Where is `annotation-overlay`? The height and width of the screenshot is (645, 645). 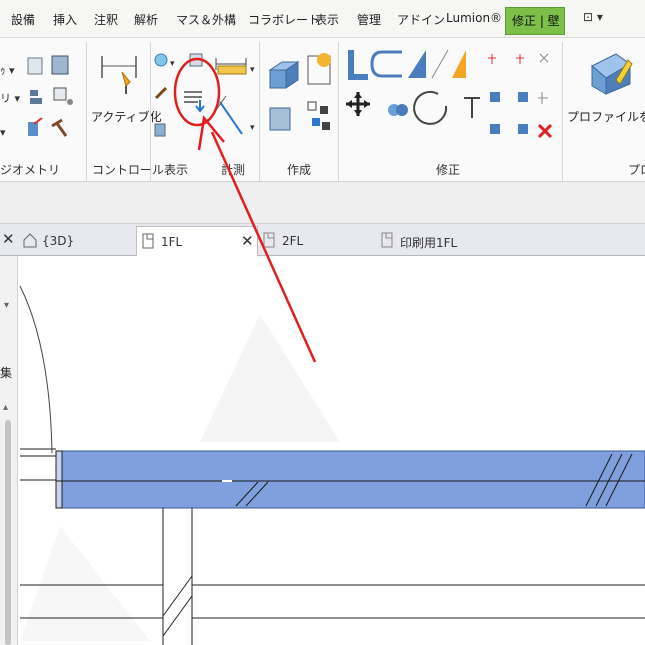 annotation-overlay is located at coordinates (245, 210).